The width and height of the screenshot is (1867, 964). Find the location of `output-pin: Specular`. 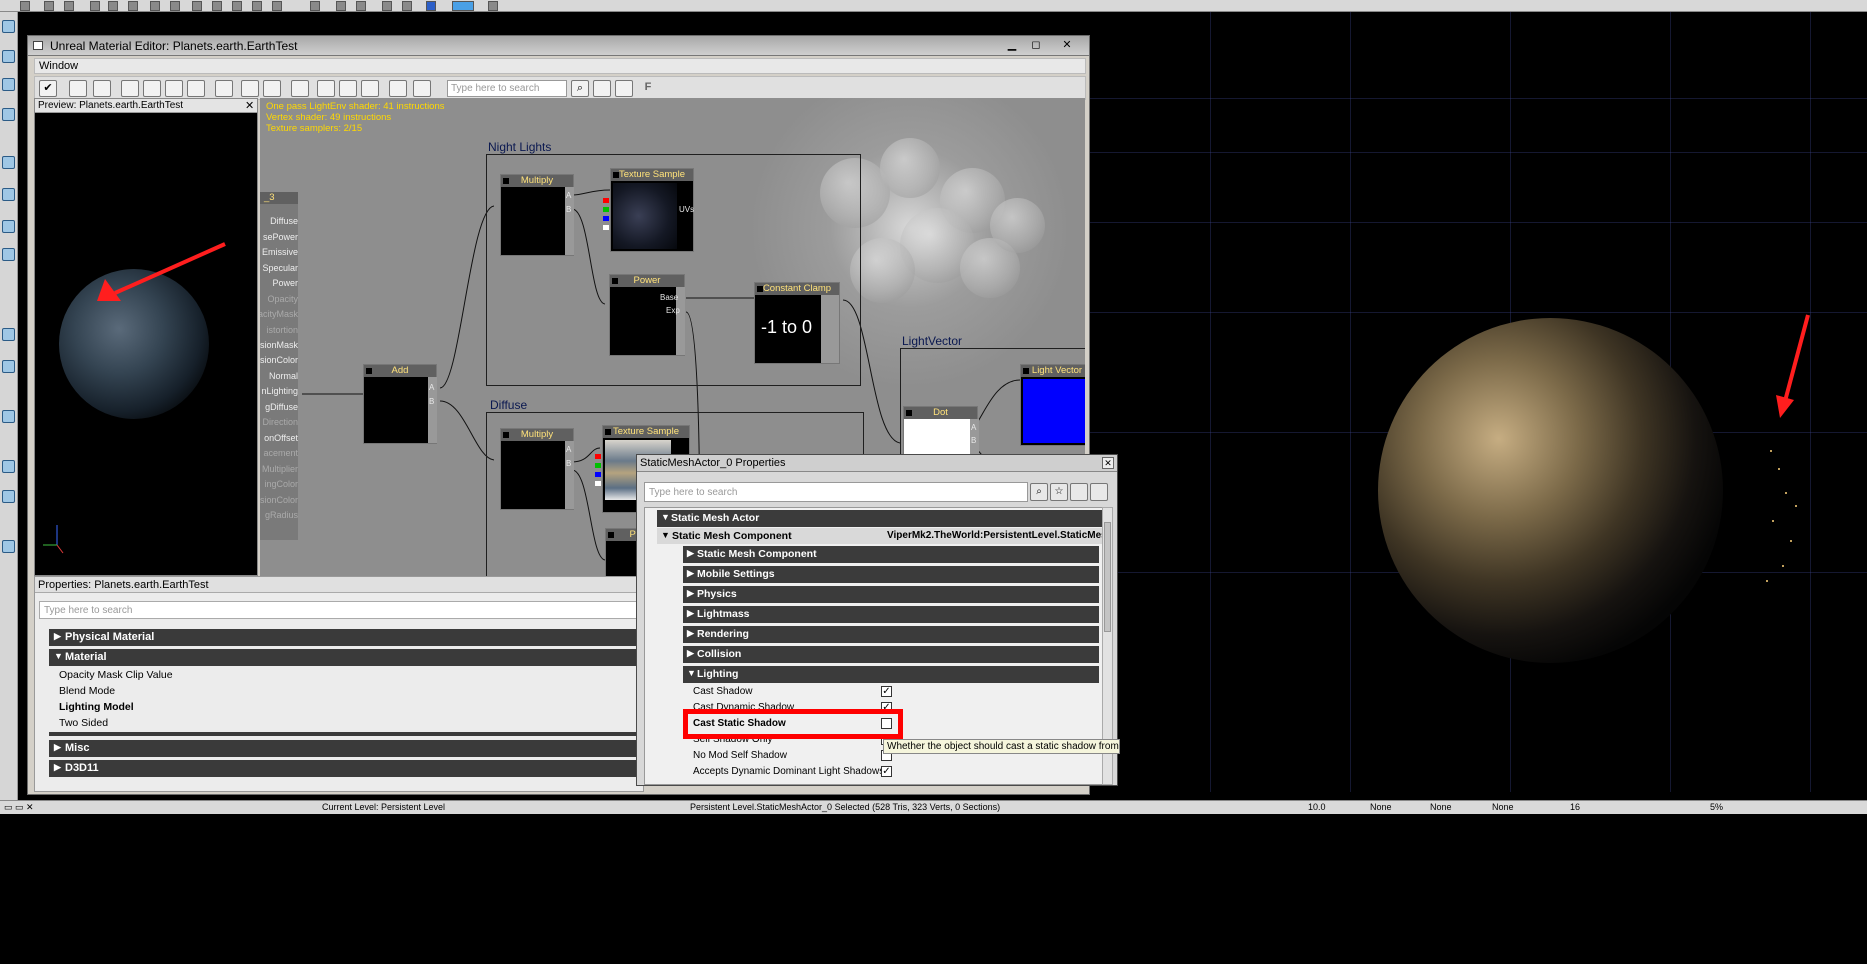

output-pin: Specular is located at coordinates (280, 268).